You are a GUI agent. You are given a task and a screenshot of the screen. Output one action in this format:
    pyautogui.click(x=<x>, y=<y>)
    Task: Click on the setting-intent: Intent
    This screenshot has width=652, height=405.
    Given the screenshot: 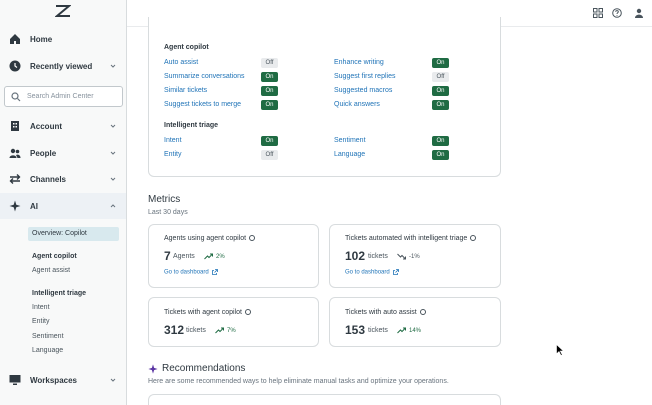 What is the action you would take?
    pyautogui.click(x=173, y=140)
    